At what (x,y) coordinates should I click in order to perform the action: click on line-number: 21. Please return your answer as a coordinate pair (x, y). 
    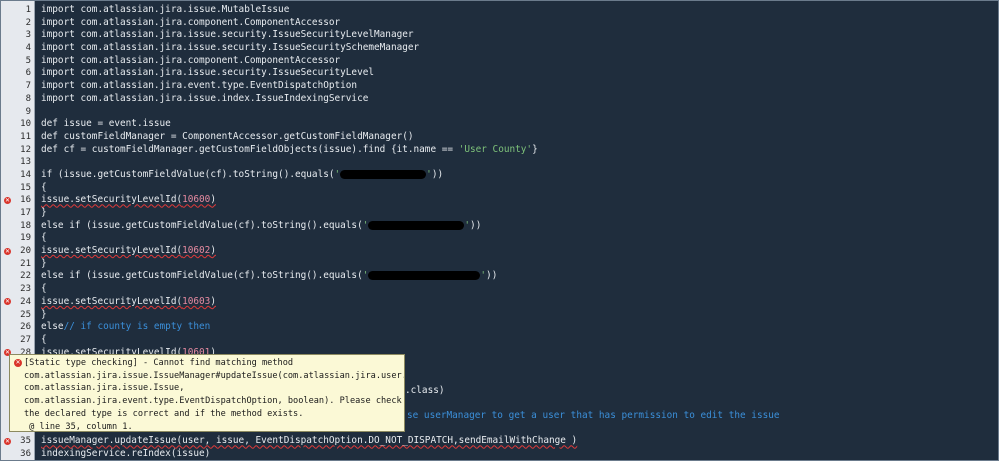
    Looking at the image, I should click on (25, 263).